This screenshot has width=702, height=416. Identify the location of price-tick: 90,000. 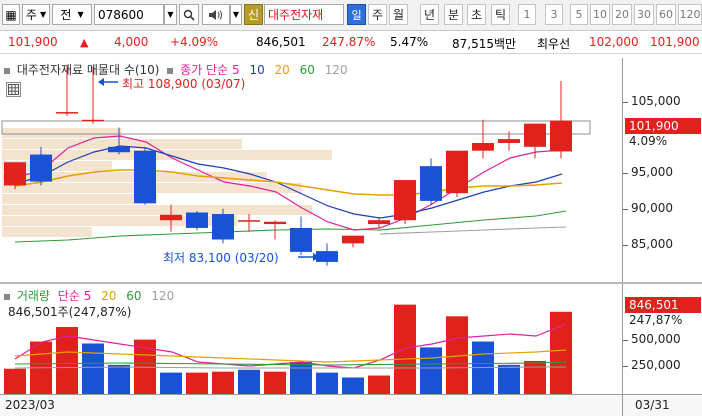
(652, 208).